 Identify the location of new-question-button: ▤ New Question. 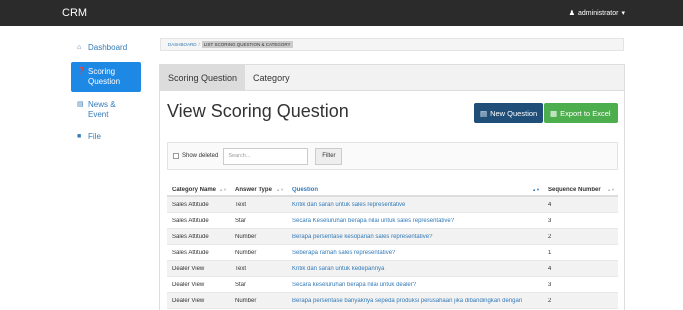
(509, 113).